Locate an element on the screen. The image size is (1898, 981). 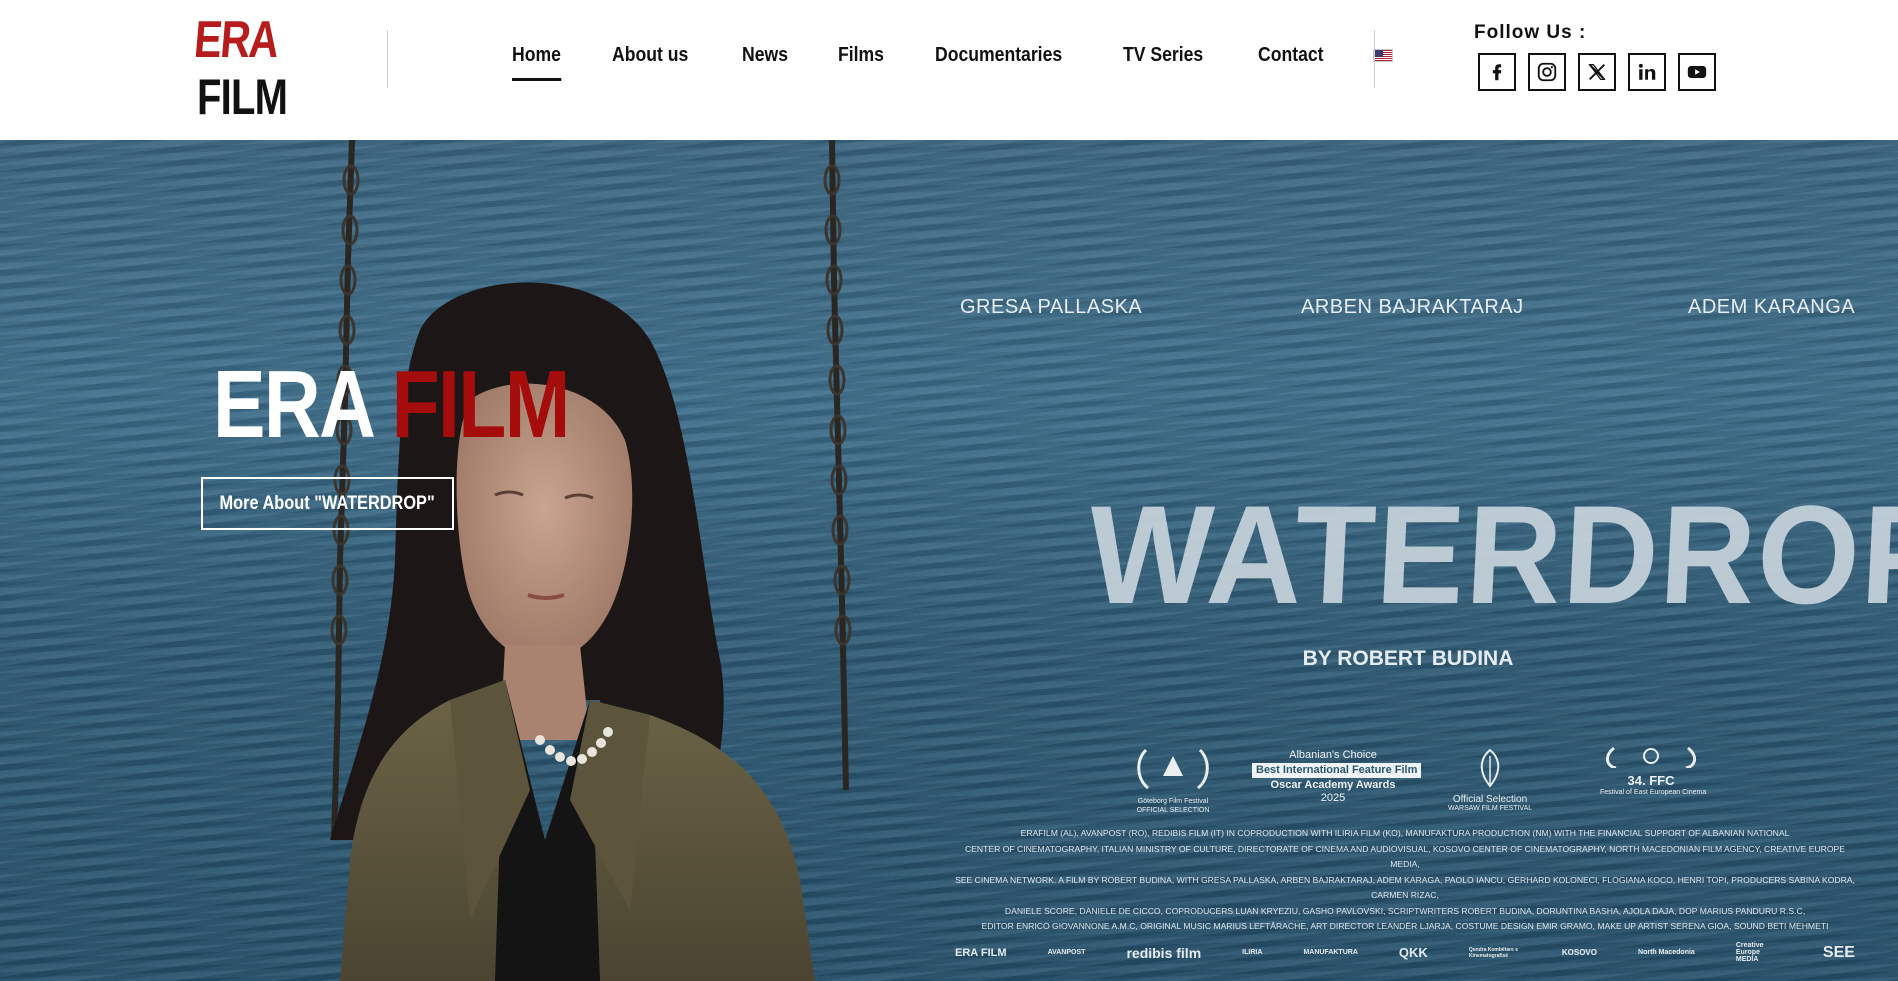
hero-title-white: ERA is located at coordinates (293, 404).